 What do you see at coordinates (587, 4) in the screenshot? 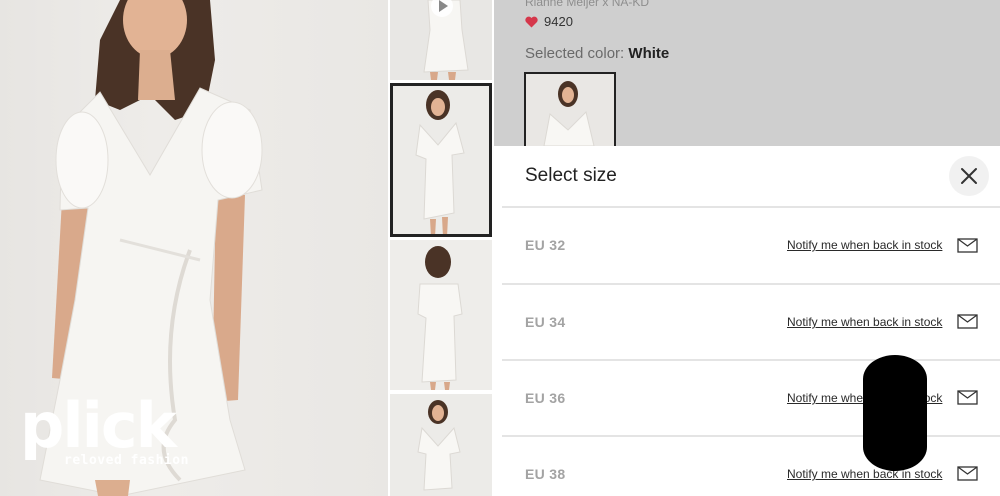
I see `brand-line: Rianne Meijer x NA-KD` at bounding box center [587, 4].